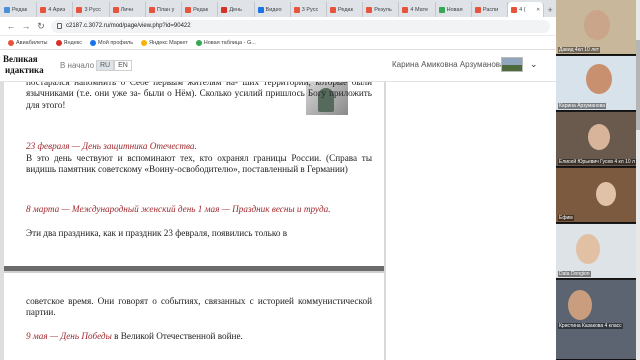 This screenshot has height=360, width=640. I want to click on holiday-heading: 23 февраля — День защитника Отечества., so click(111, 146).